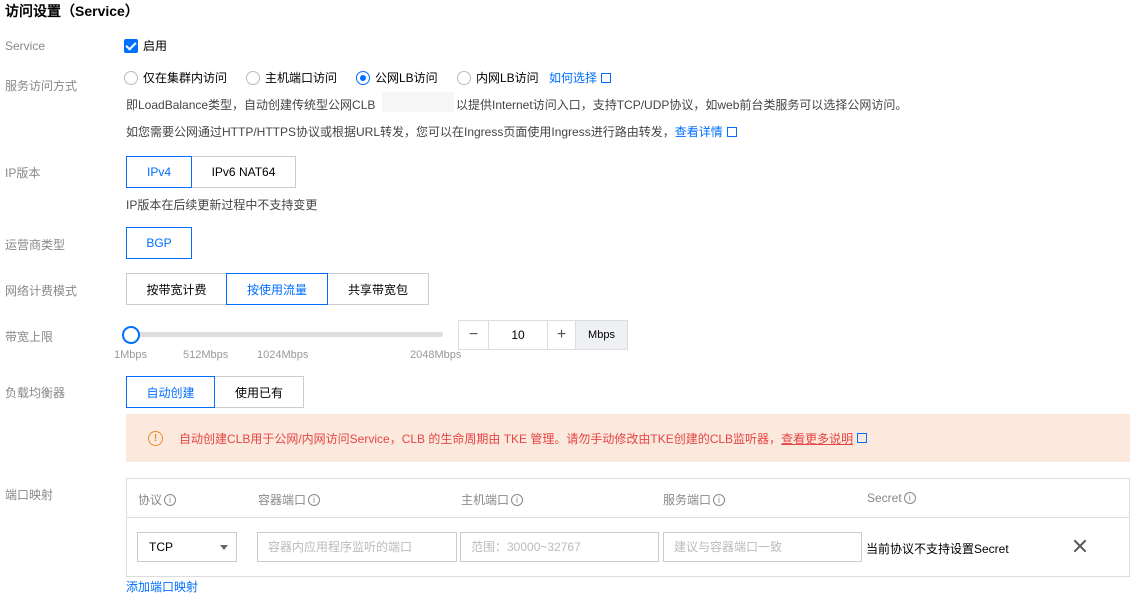 The image size is (1133, 597). I want to click on how-to-choose-link: 如何选择, so click(580, 77).